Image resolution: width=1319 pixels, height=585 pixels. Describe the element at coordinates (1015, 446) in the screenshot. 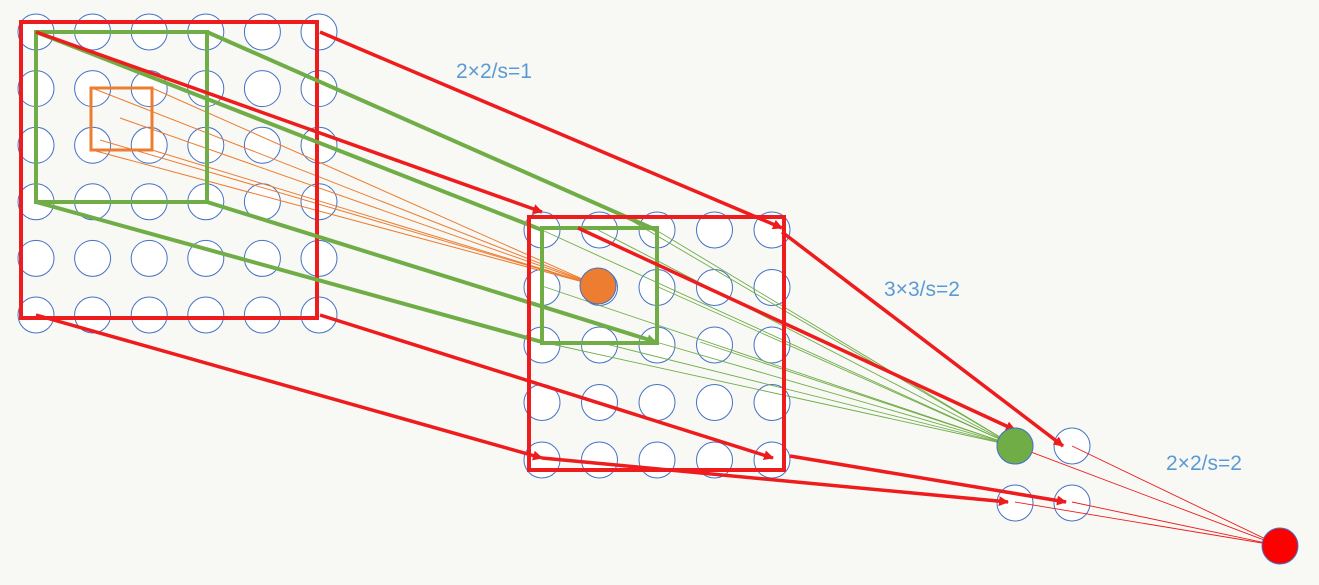

I see `green-node` at that location.